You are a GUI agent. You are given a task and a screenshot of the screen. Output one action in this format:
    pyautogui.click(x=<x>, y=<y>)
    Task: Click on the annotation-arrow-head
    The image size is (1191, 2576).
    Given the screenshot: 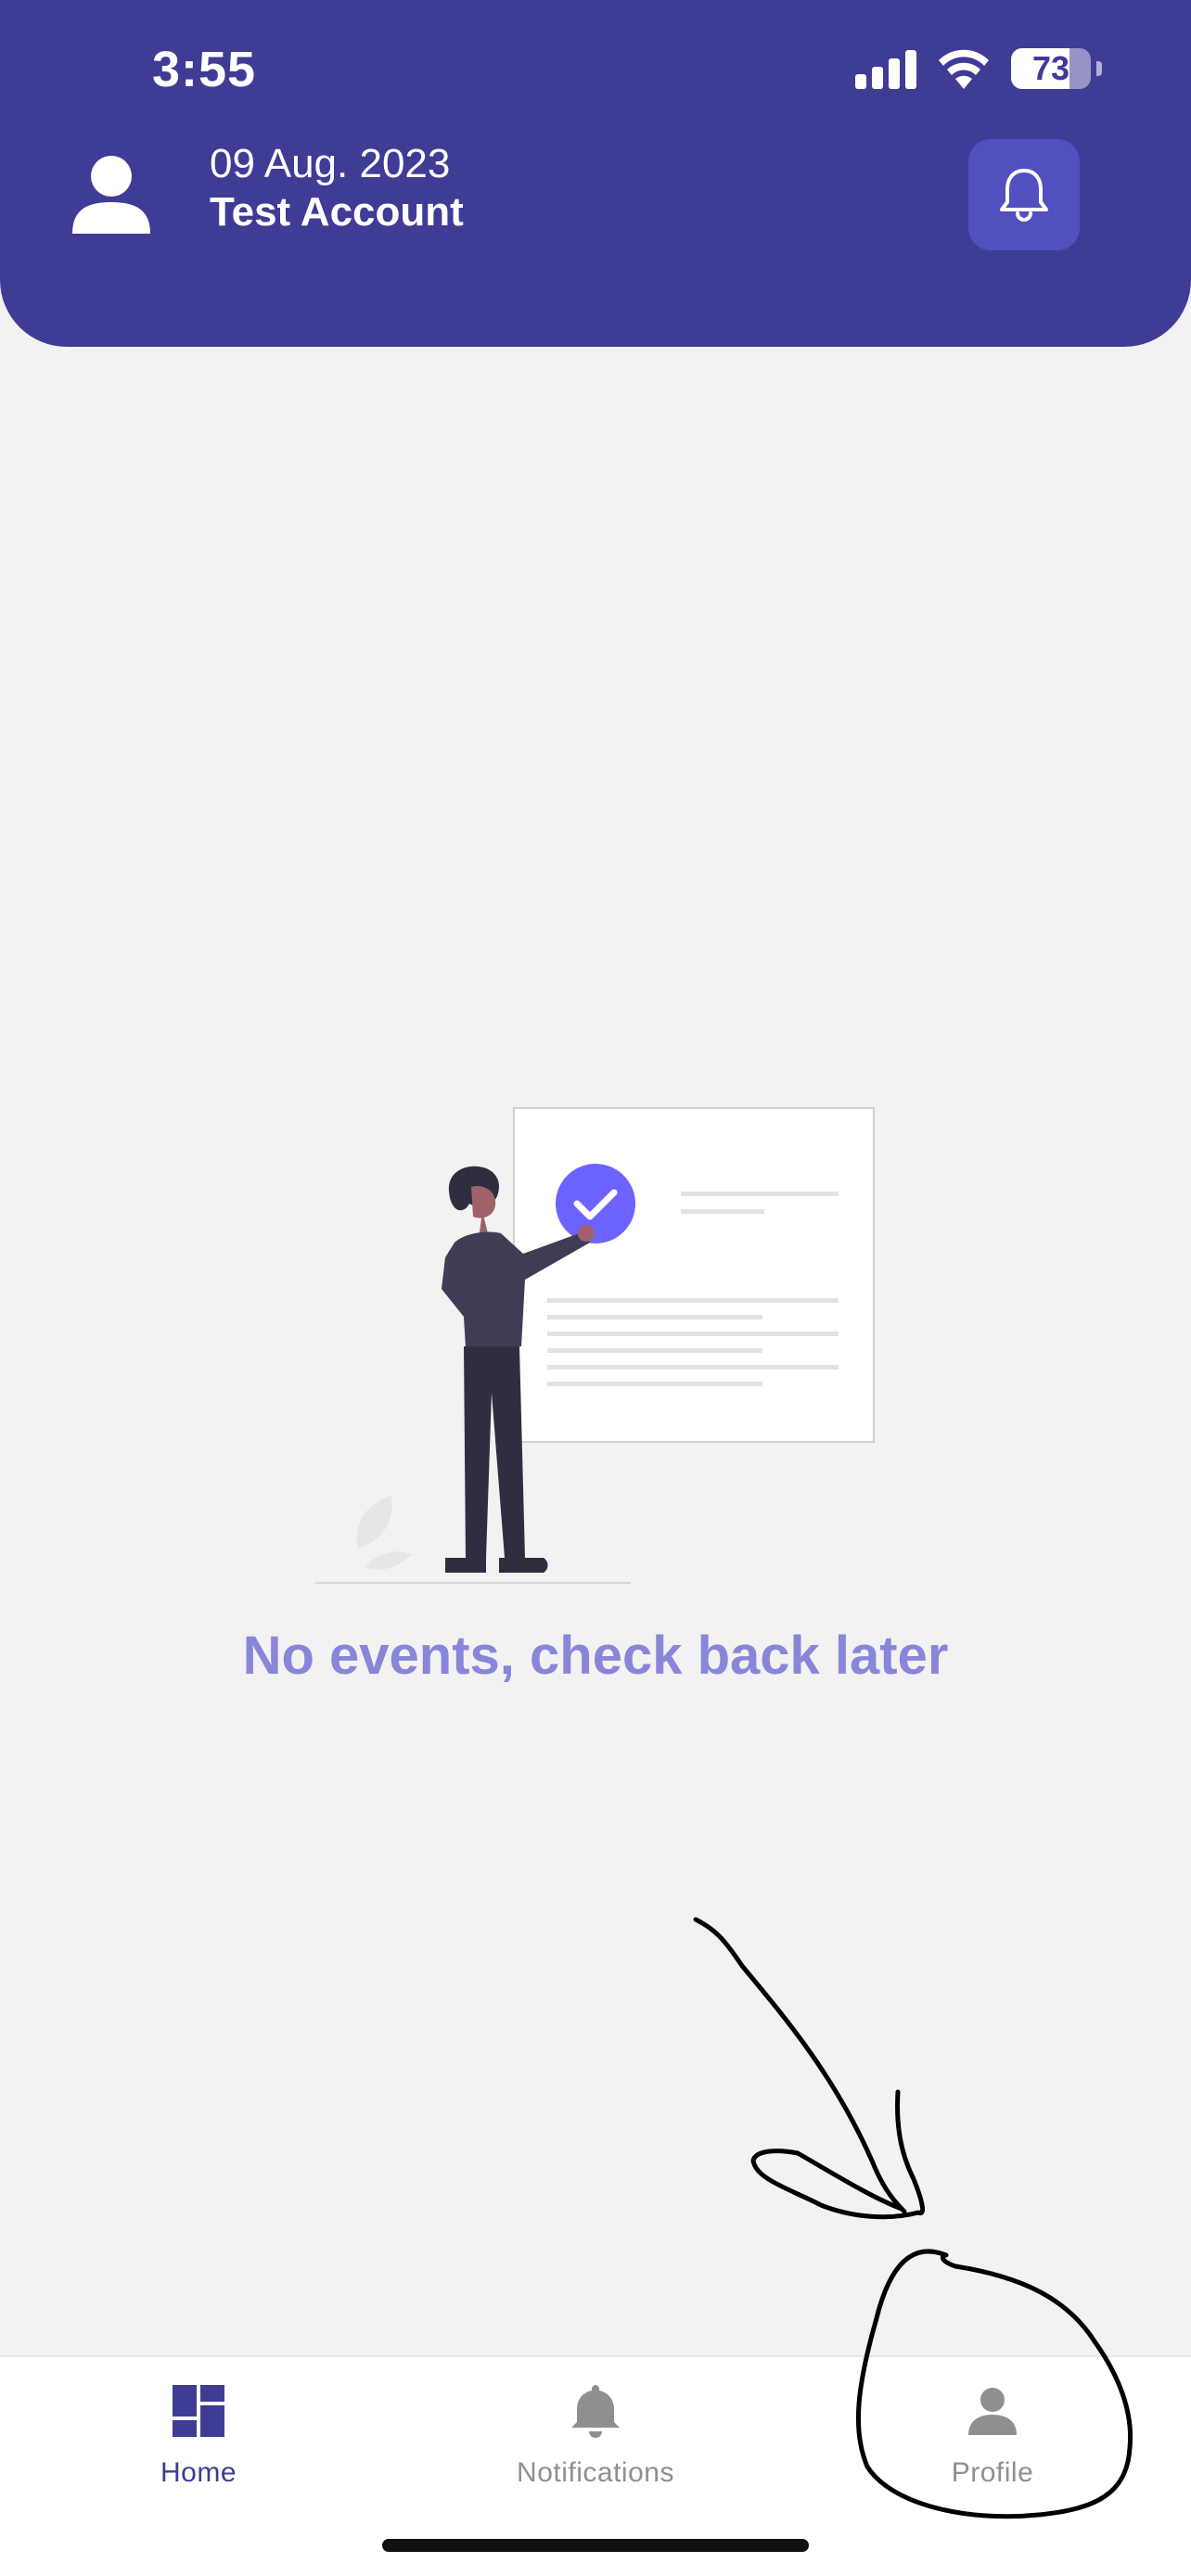 What is the action you would take?
    pyautogui.click(x=838, y=2154)
    